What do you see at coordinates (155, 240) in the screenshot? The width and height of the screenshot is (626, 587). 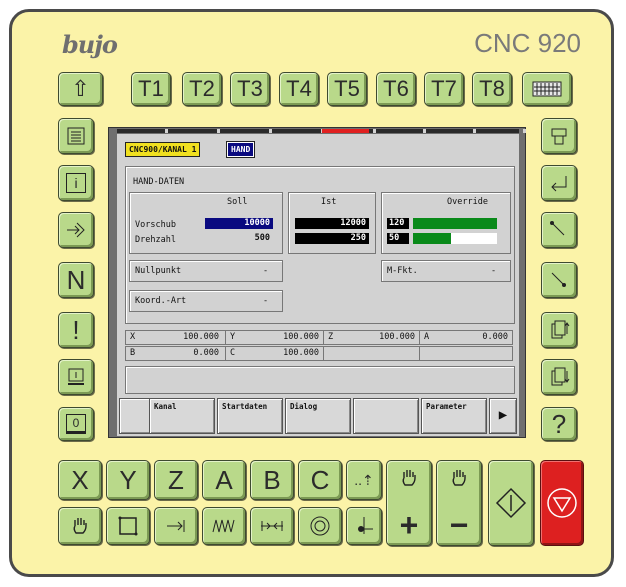 I see `drehzahl-label: Drehzahl` at bounding box center [155, 240].